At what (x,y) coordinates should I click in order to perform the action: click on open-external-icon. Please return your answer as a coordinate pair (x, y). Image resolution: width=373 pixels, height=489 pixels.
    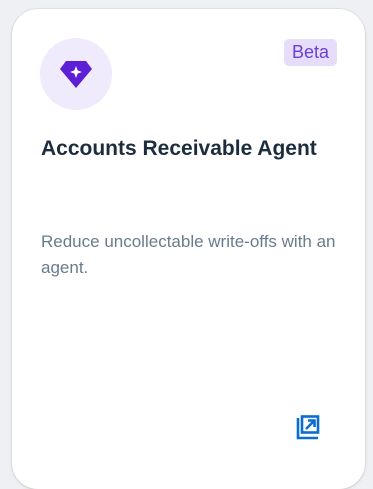
    Looking at the image, I should click on (308, 427).